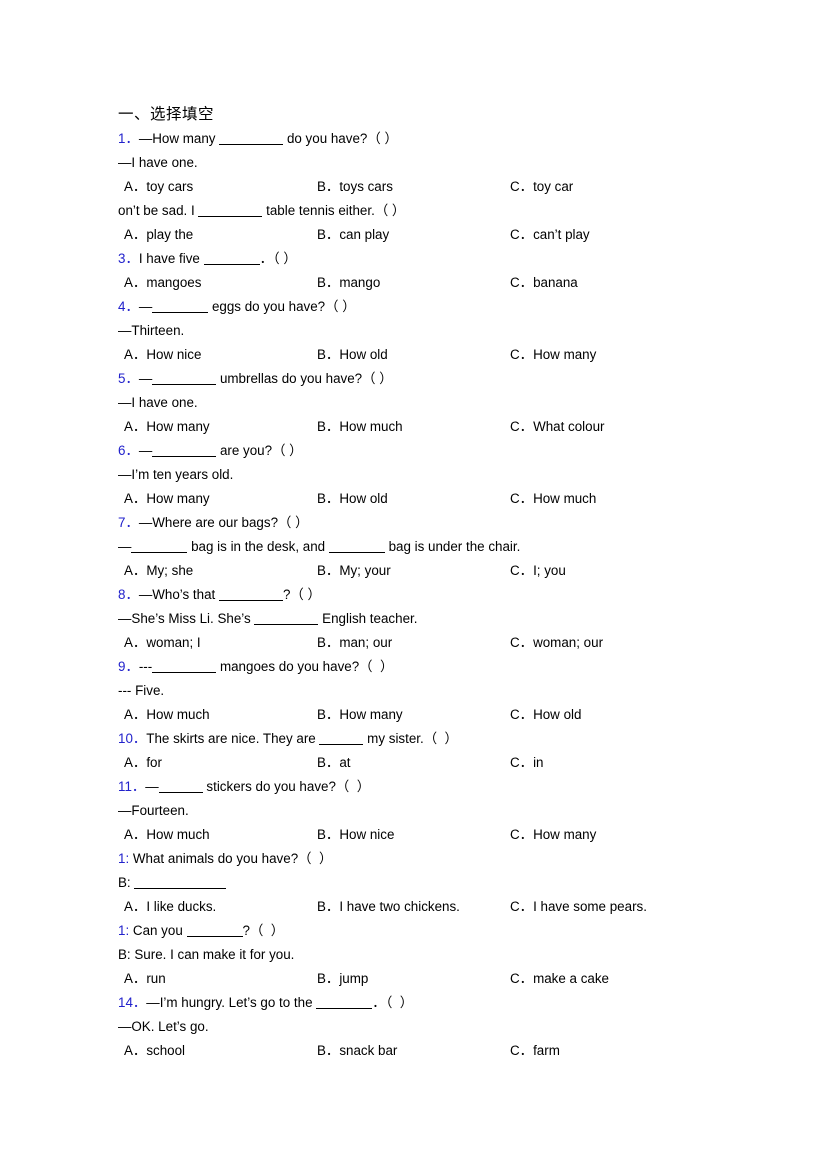 The image size is (826, 1169). Describe the element at coordinates (170, 234) in the screenshot. I see `option-a-text: play the` at that location.